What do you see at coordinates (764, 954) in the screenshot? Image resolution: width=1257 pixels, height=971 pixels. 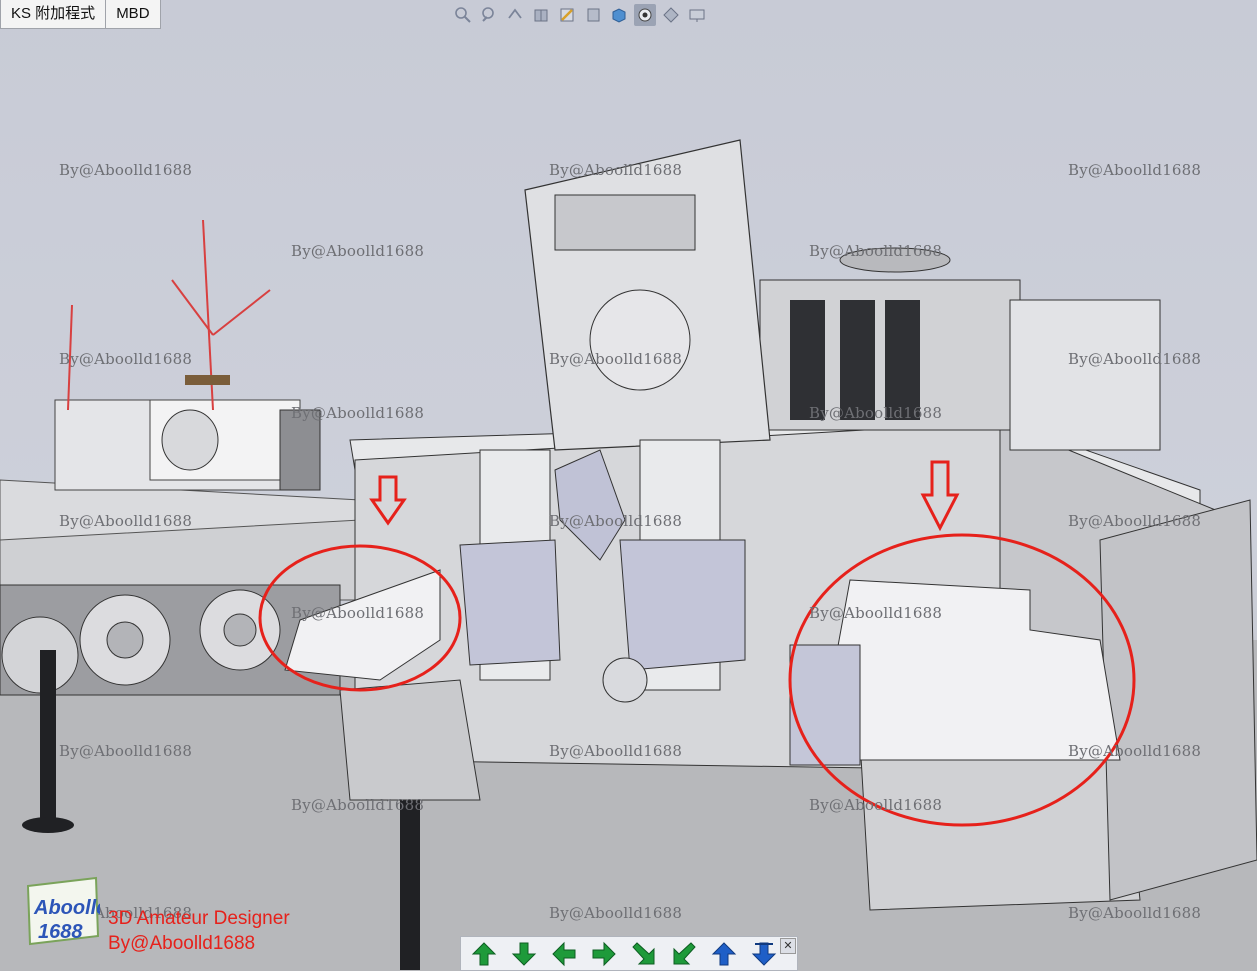 I see `next-icon` at bounding box center [764, 954].